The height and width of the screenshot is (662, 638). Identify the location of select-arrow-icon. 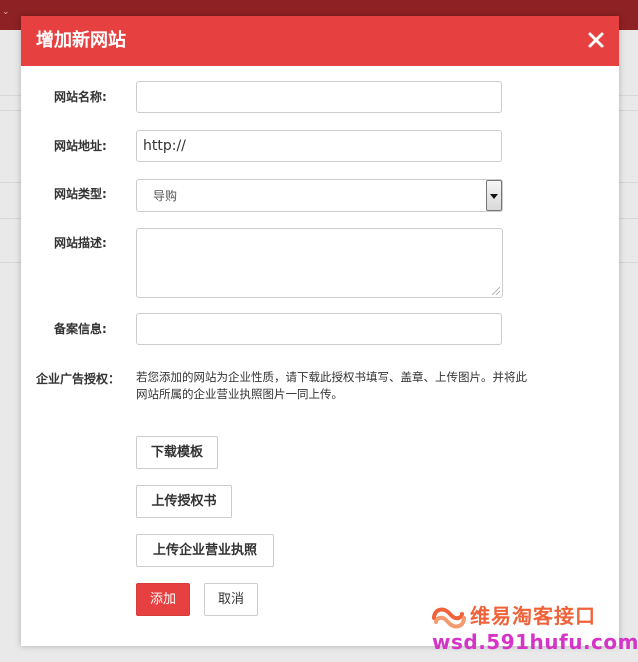
(494, 195).